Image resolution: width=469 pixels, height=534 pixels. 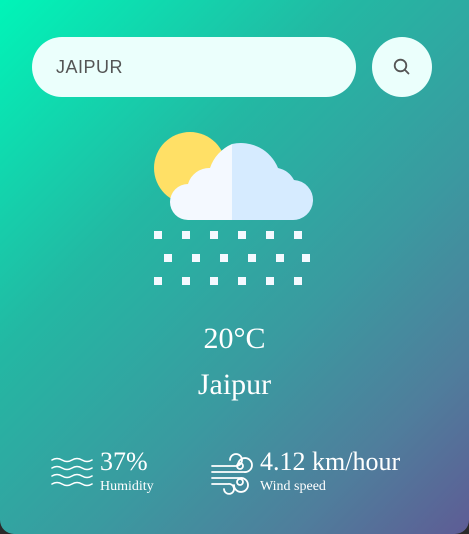 I want to click on wind-label: Wind speed, so click(x=293, y=486).